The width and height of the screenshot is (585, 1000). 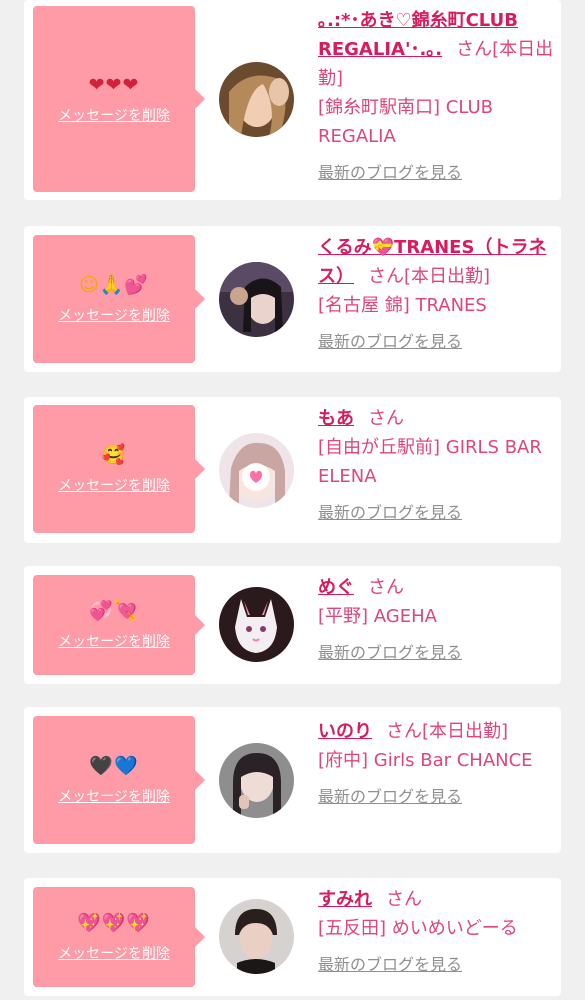 What do you see at coordinates (119, 937) in the screenshot?
I see `message-bubble: 💖💖💖 メッセージを削除` at bounding box center [119, 937].